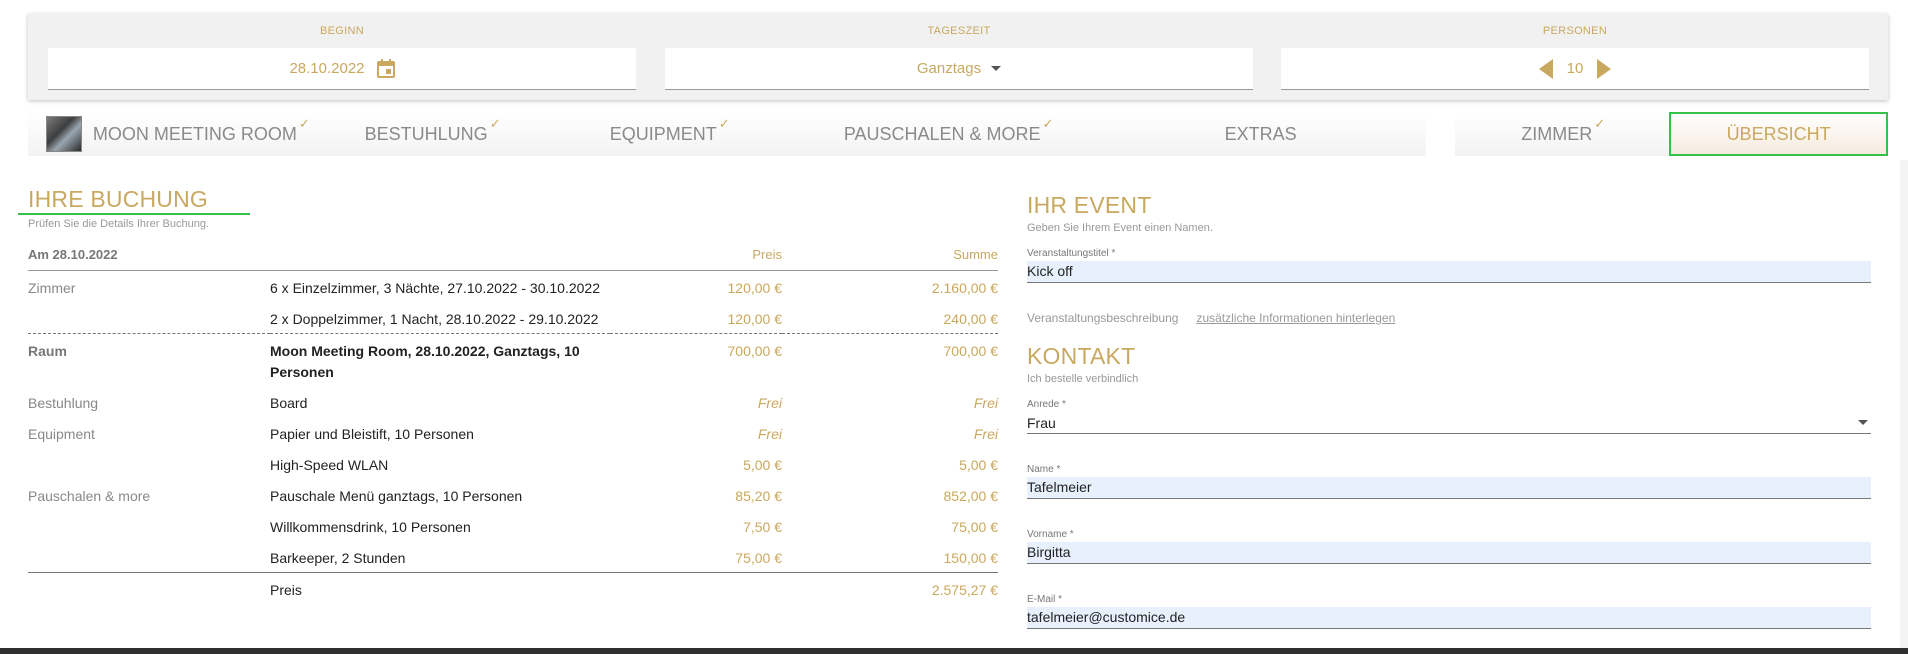 The image size is (1908, 654). What do you see at coordinates (1449, 488) in the screenshot?
I see `name-input: Tafelmeier` at bounding box center [1449, 488].